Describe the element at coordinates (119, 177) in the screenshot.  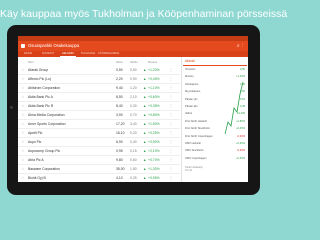
I see `stock-price: 4,10` at that location.